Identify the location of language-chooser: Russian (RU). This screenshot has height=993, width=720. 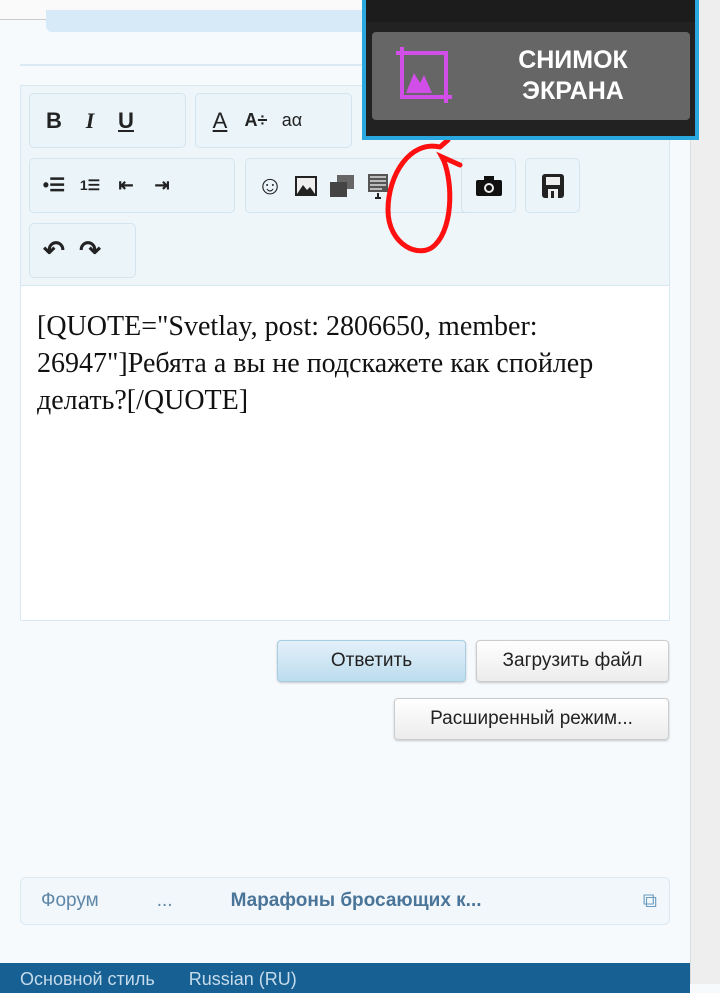
(243, 979).